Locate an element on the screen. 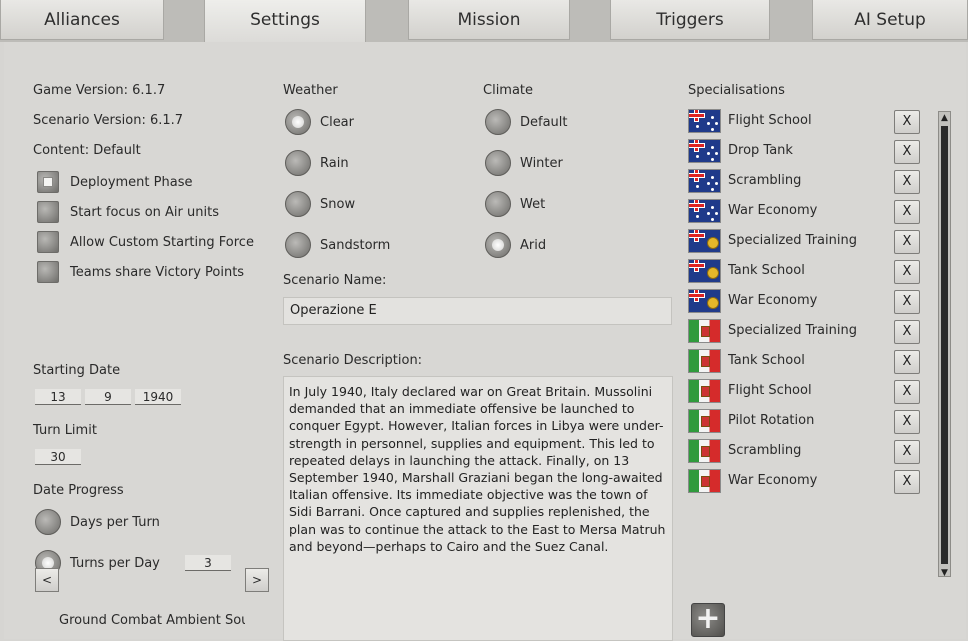 This screenshot has height=641, width=968. scrollbar-thumb is located at coordinates (944, 345).